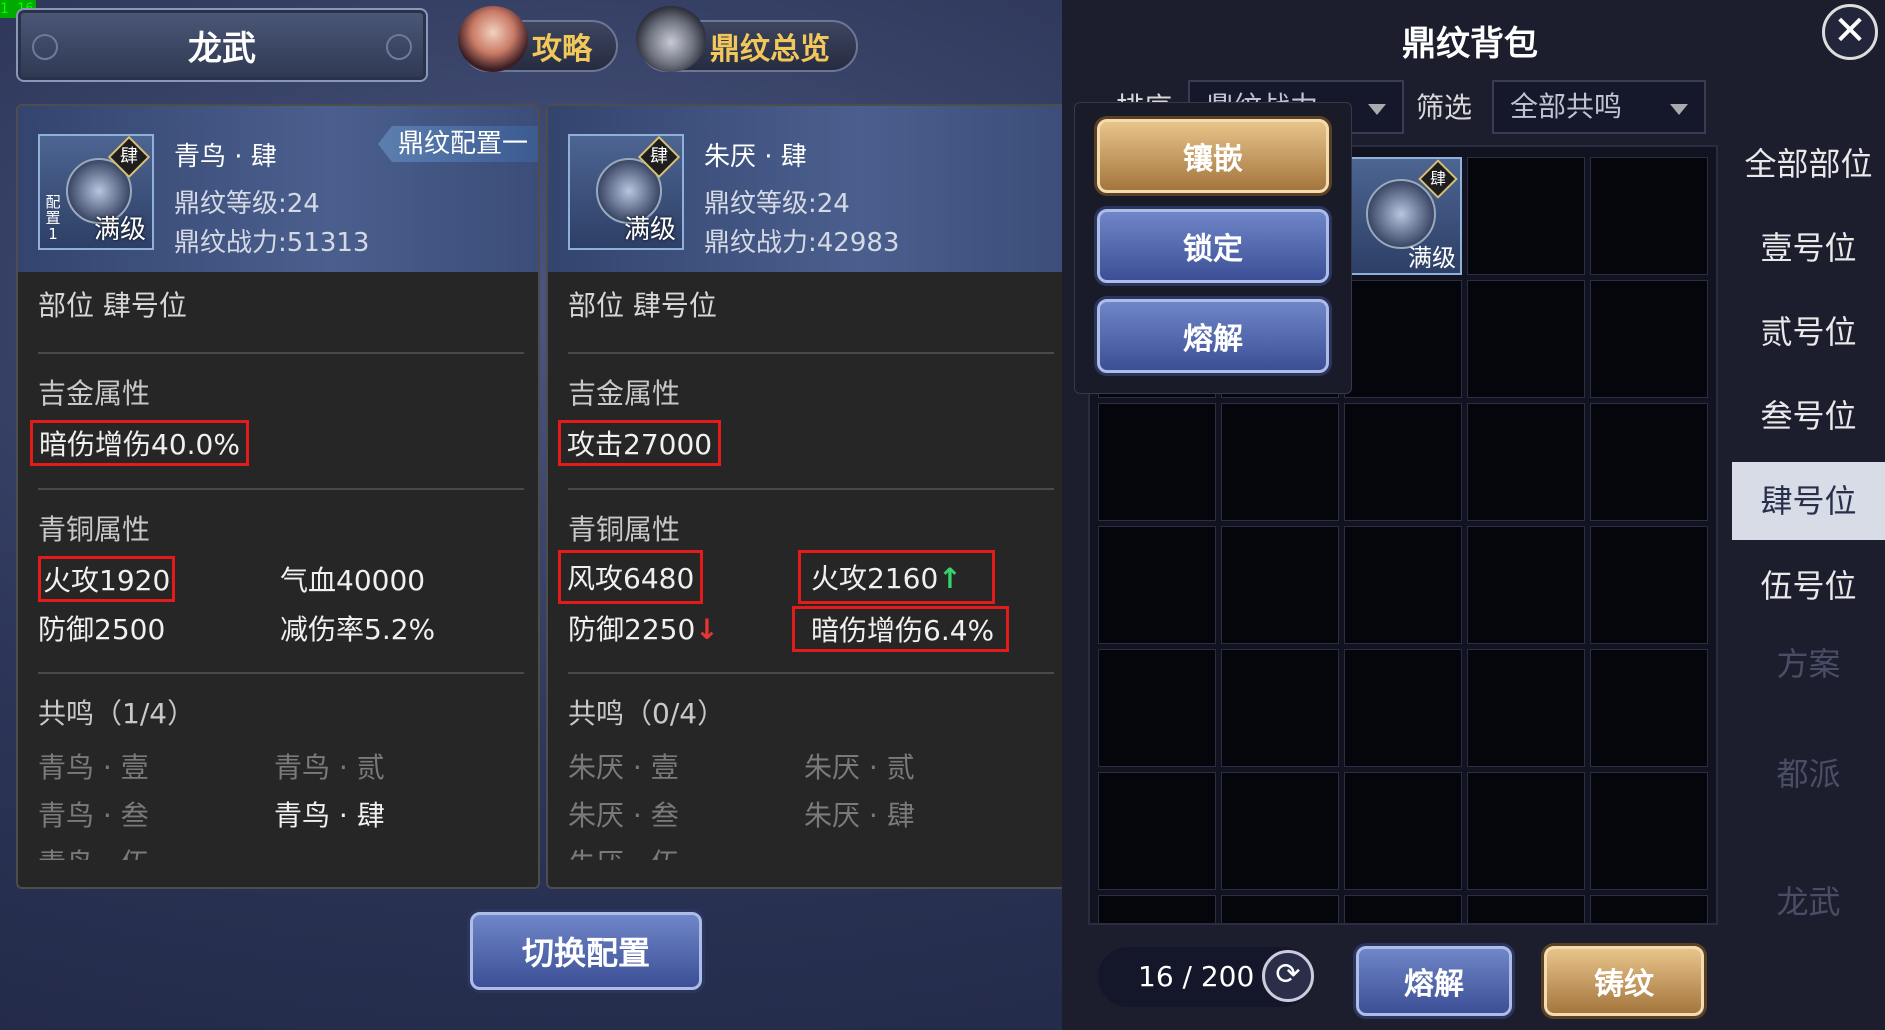 This screenshot has width=1885, height=1030. What do you see at coordinates (272, 243) in the screenshot?
I see `rune-power: 鼎纹战力:51313` at bounding box center [272, 243].